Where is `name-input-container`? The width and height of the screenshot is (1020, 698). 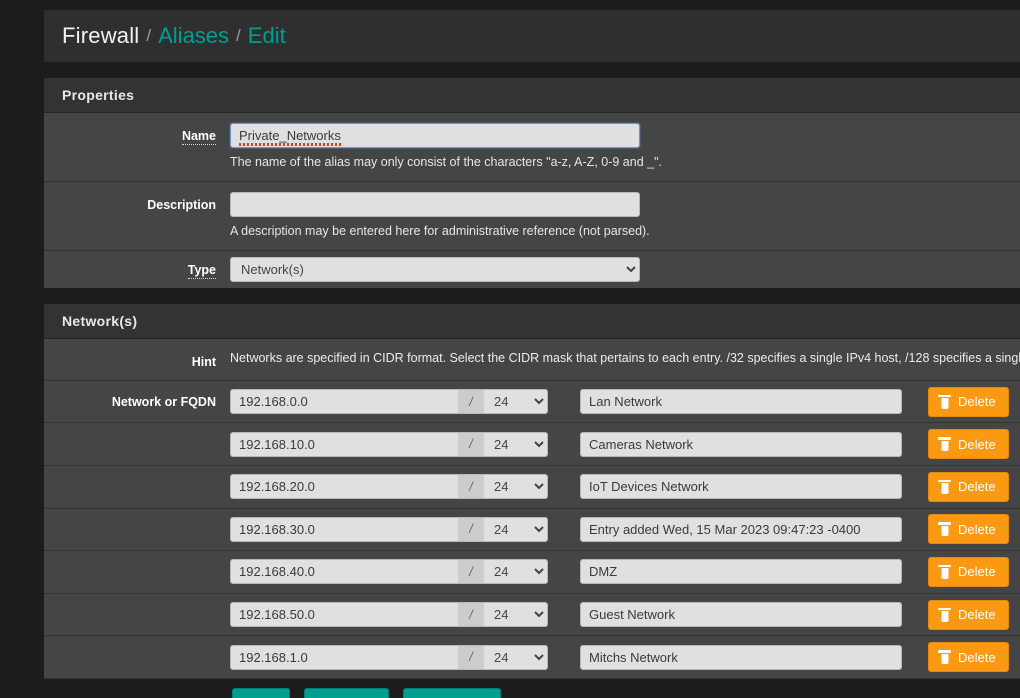 name-input-container is located at coordinates (435, 135).